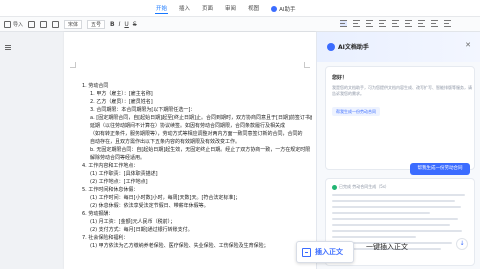 This screenshot has width=480, height=269. I want to click on document-line: 延期（以往劳动期间不计算在）协议续签。如因有劳动合同期限，合同条款履行及相关成, so click(197, 126).